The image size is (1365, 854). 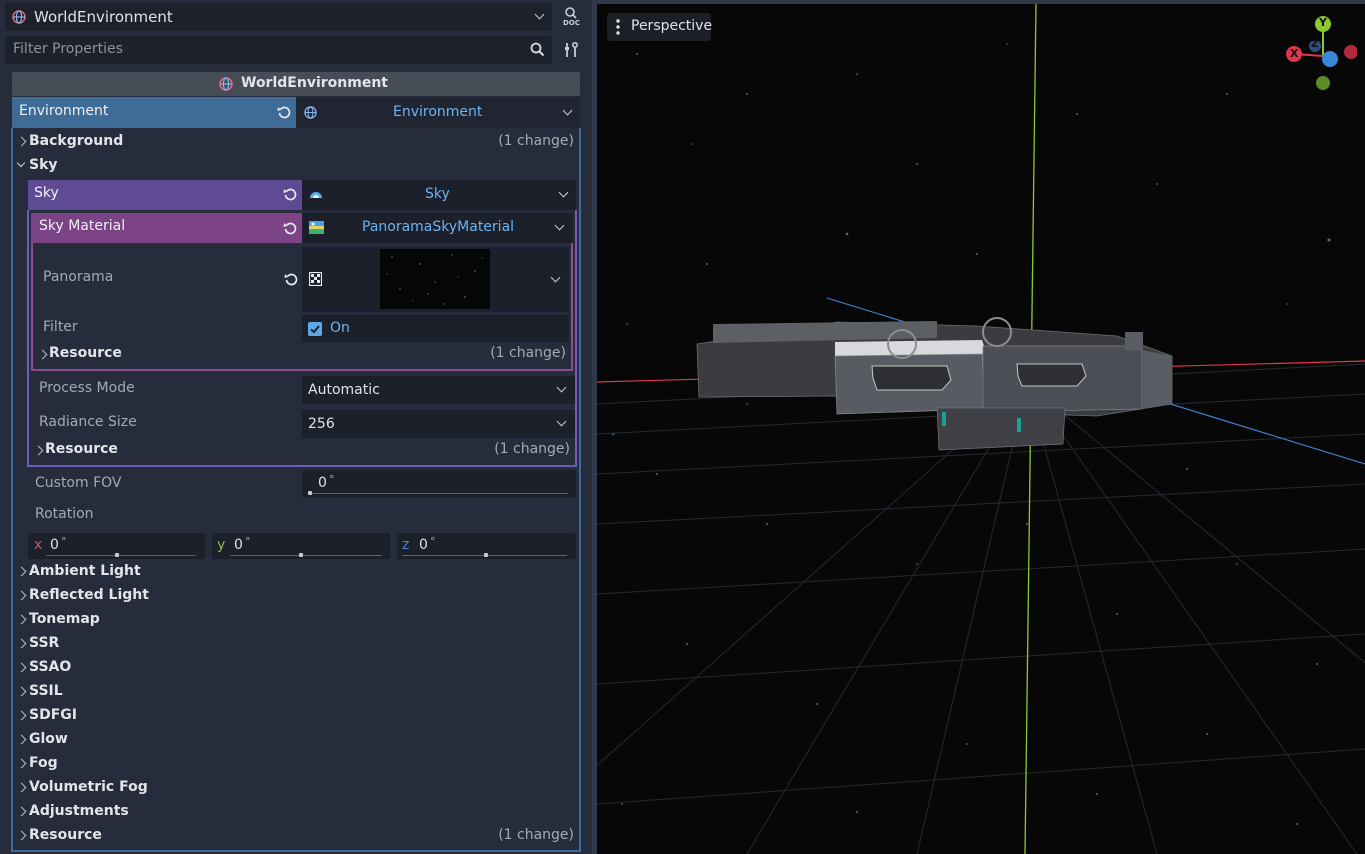 What do you see at coordinates (296, 668) in the screenshot?
I see `group-ssao: SSAO` at bounding box center [296, 668].